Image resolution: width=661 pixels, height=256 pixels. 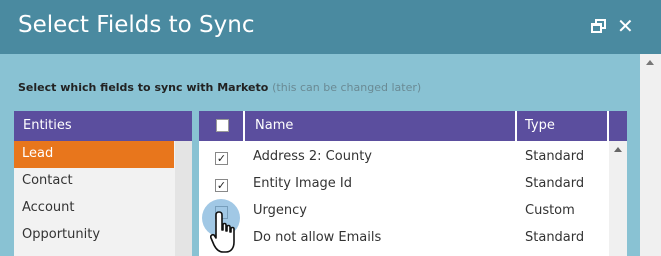 What do you see at coordinates (94, 235) in the screenshot?
I see `entity-item-opportunity: Opportunity` at bounding box center [94, 235].